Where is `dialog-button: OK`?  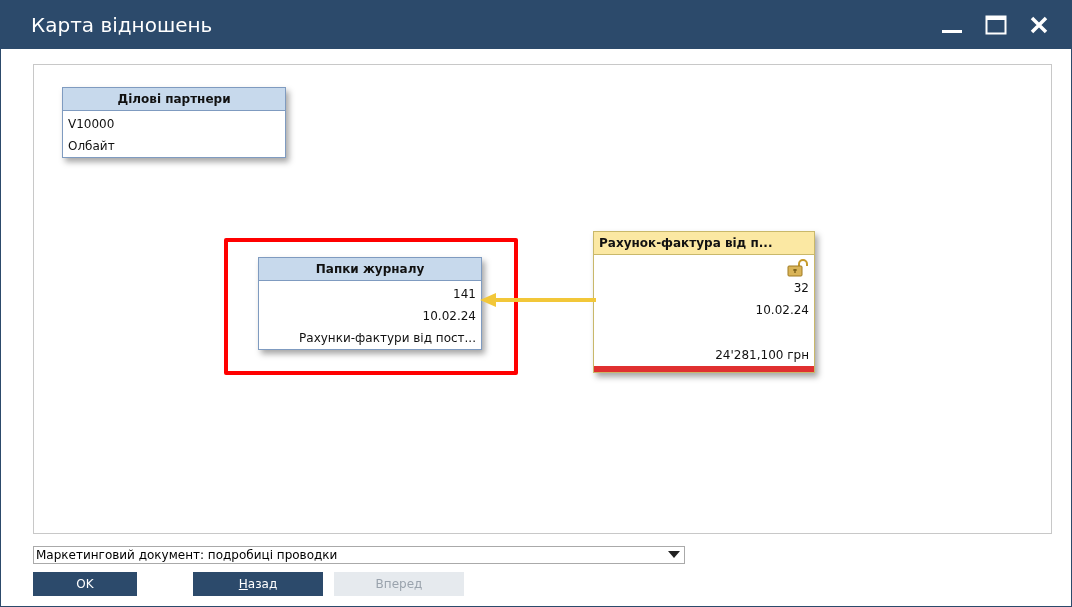
dialog-button: OK is located at coordinates (85, 584).